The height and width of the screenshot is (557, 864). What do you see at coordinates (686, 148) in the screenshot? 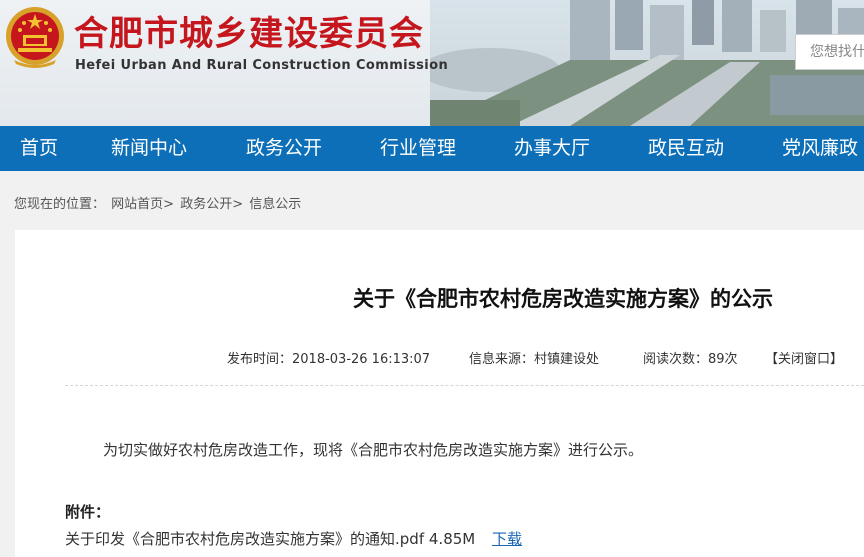
I see `nav-item-public-interaction: 政民互动` at bounding box center [686, 148].